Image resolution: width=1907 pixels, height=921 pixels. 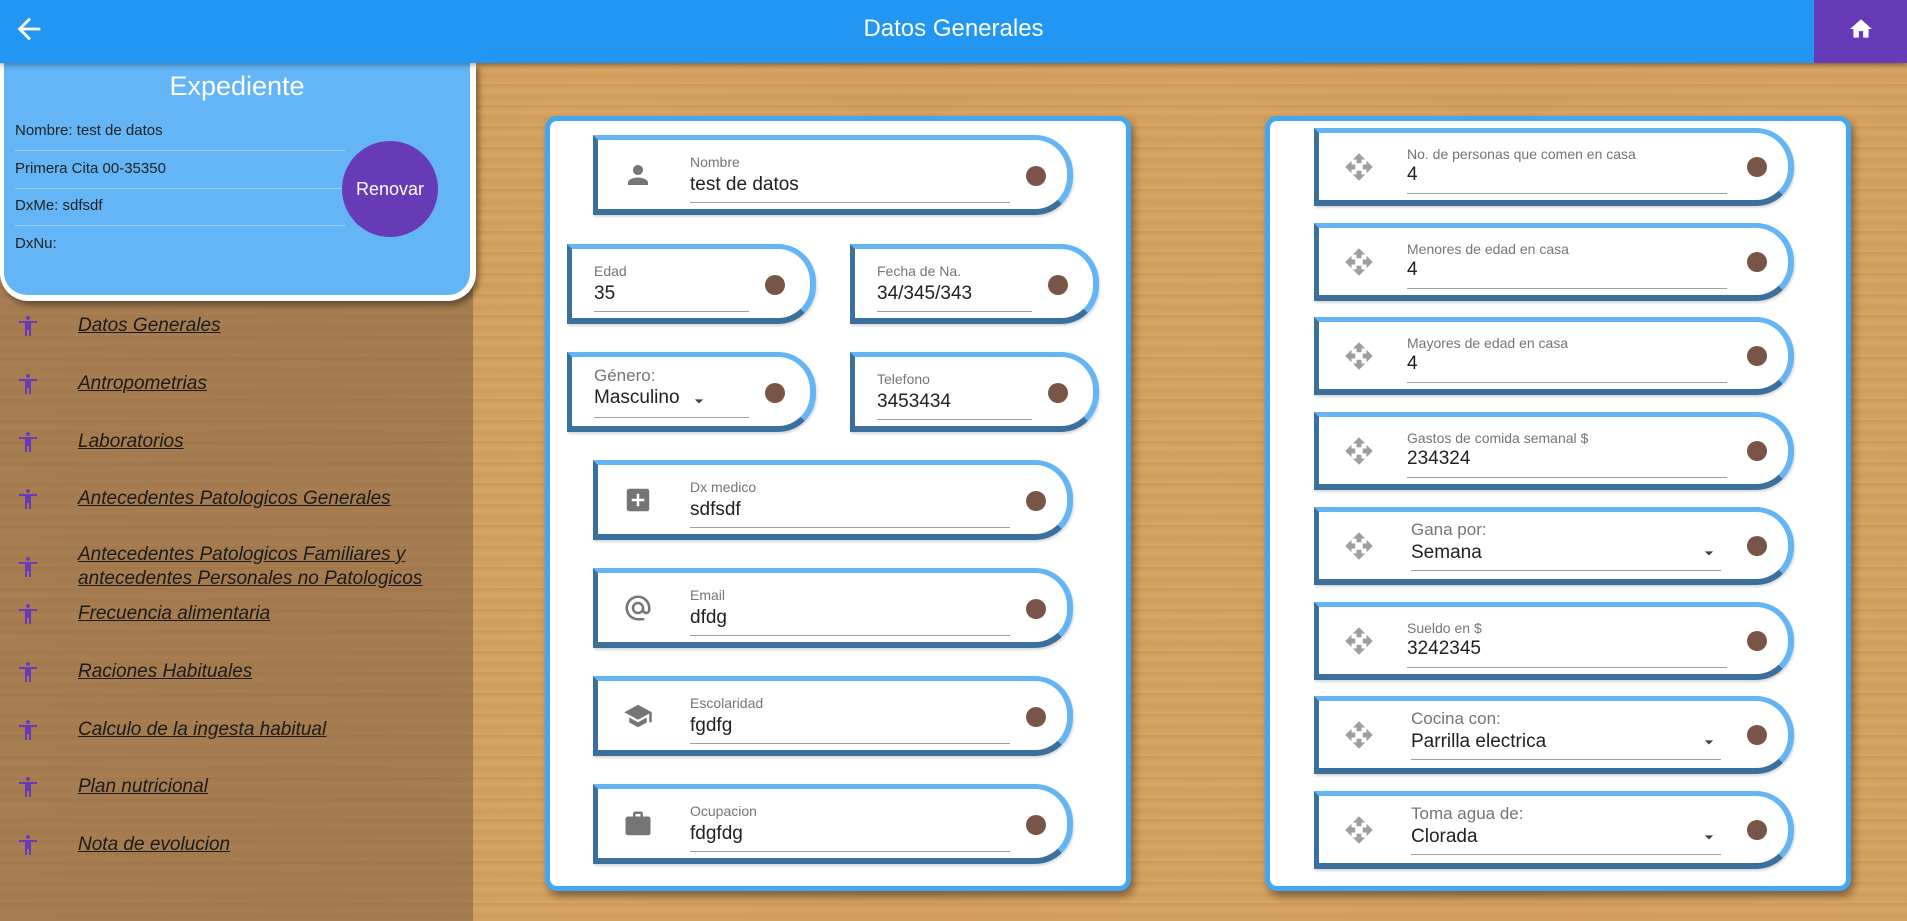 I want to click on gastos-status-dot, so click(x=1757, y=451).